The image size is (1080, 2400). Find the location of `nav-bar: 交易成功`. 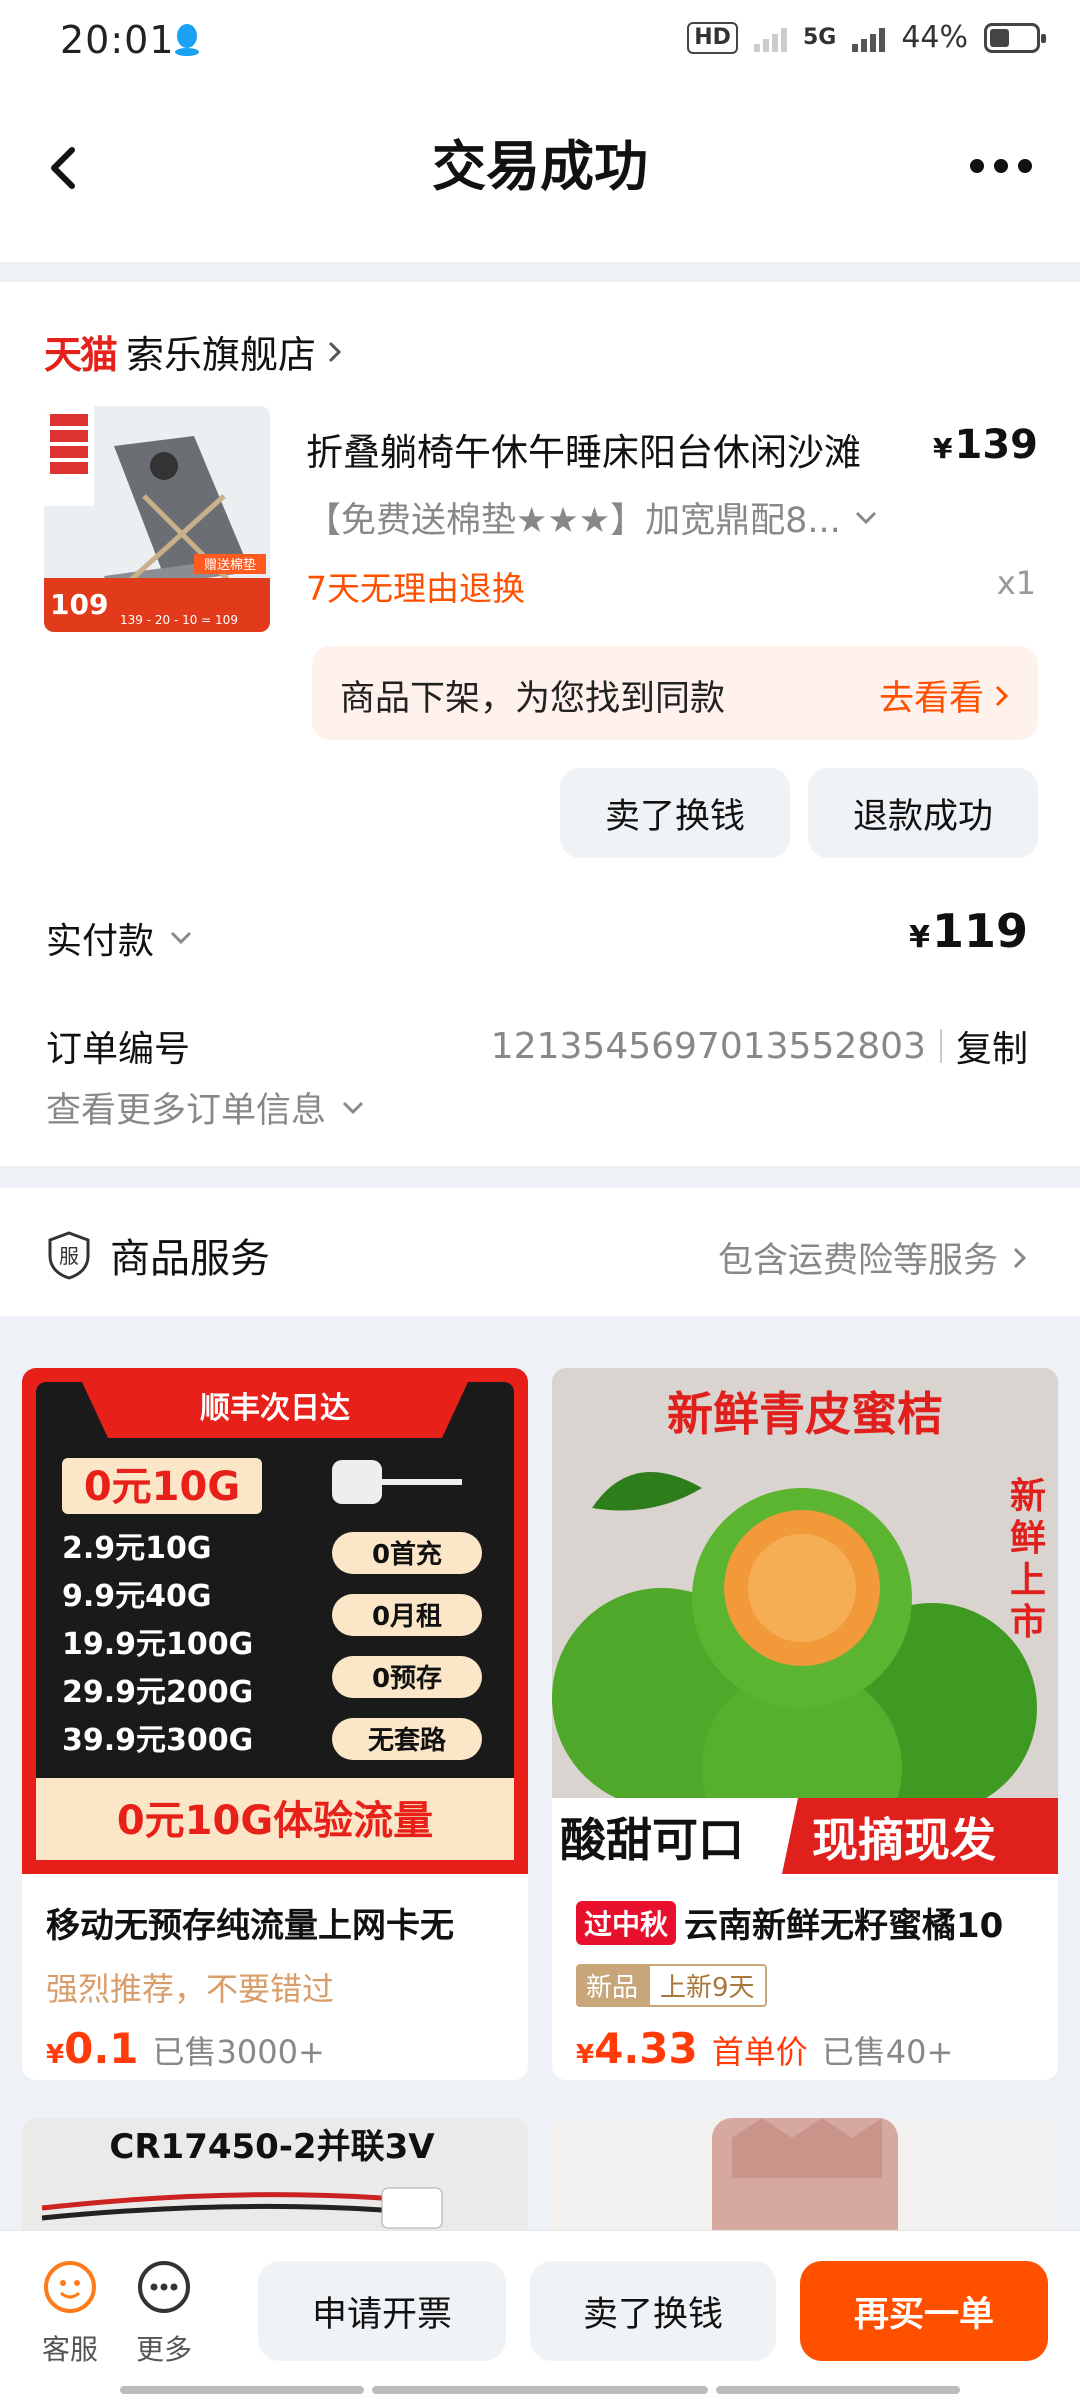

nav-bar: 交易成功 is located at coordinates (540, 173).